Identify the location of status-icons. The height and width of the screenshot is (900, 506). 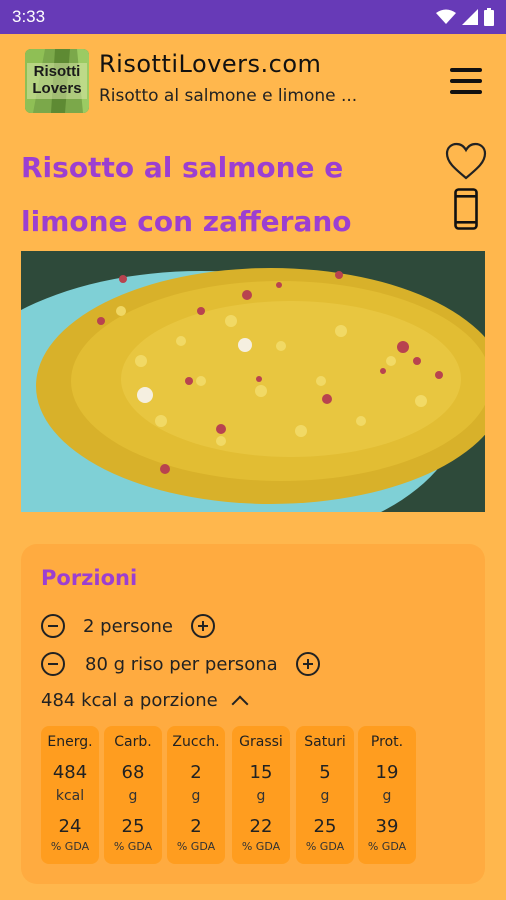
(465, 17).